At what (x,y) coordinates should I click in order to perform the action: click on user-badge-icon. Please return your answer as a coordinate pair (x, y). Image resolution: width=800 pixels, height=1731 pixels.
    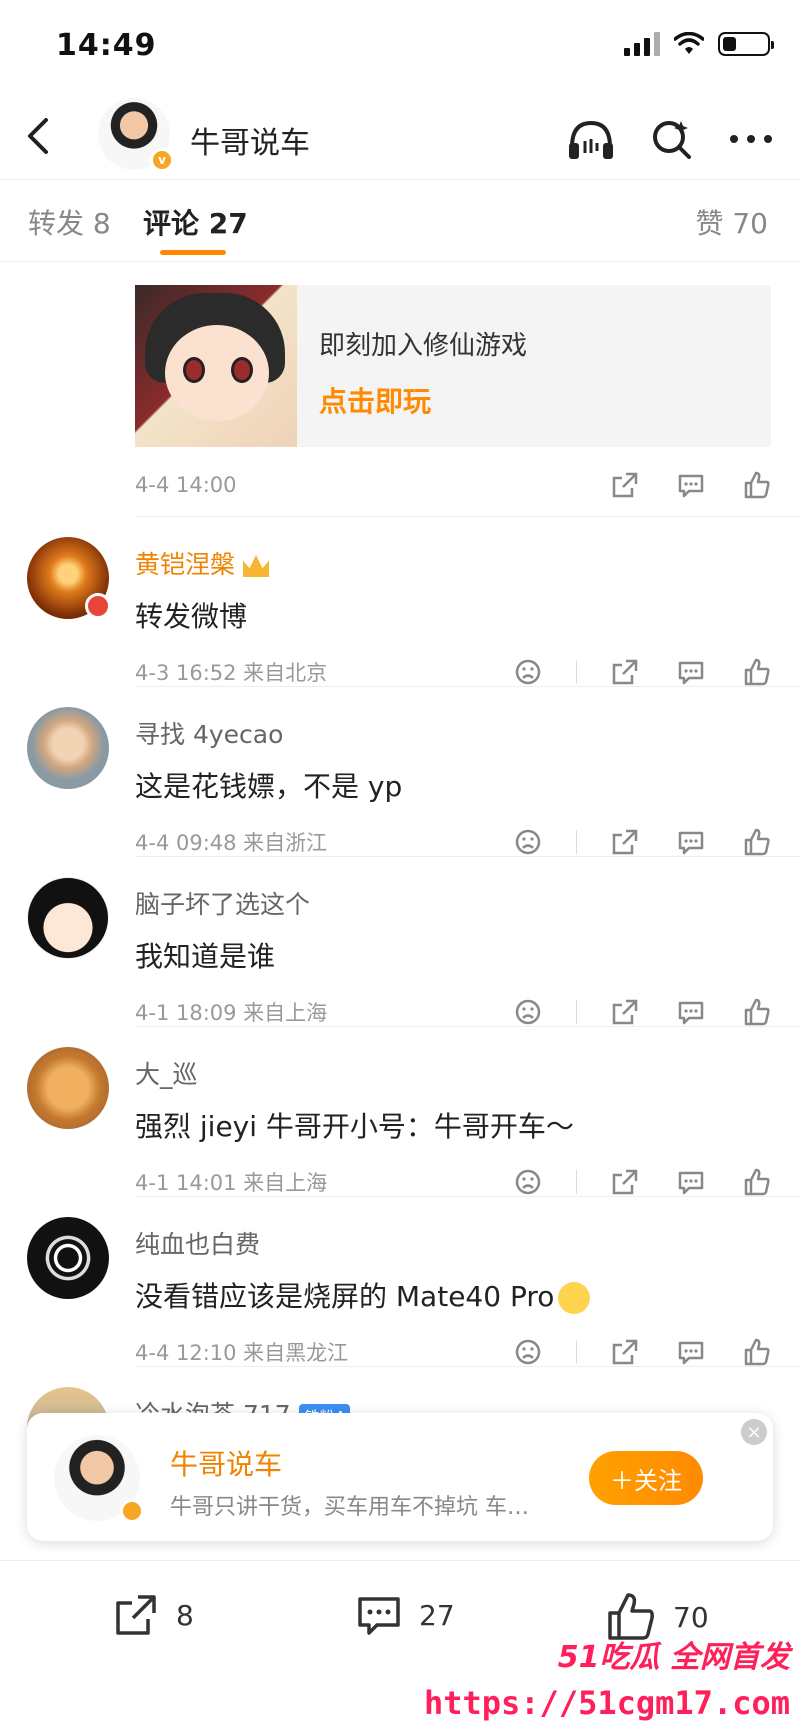
    Looking at the image, I should click on (98, 606).